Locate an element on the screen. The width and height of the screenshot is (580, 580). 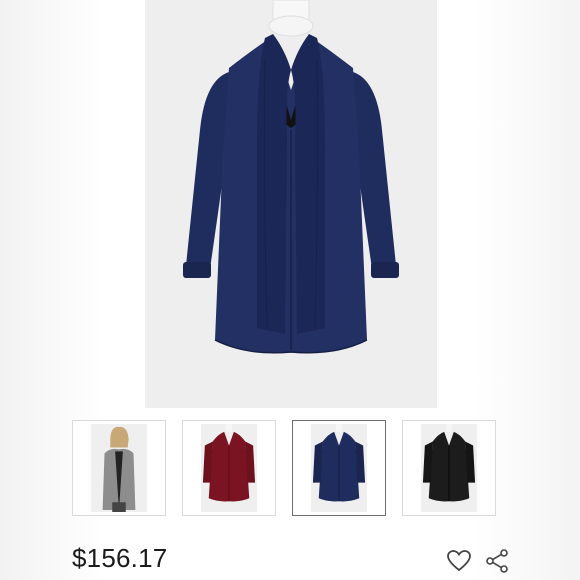
thumbnail-black-image is located at coordinates (449, 468).